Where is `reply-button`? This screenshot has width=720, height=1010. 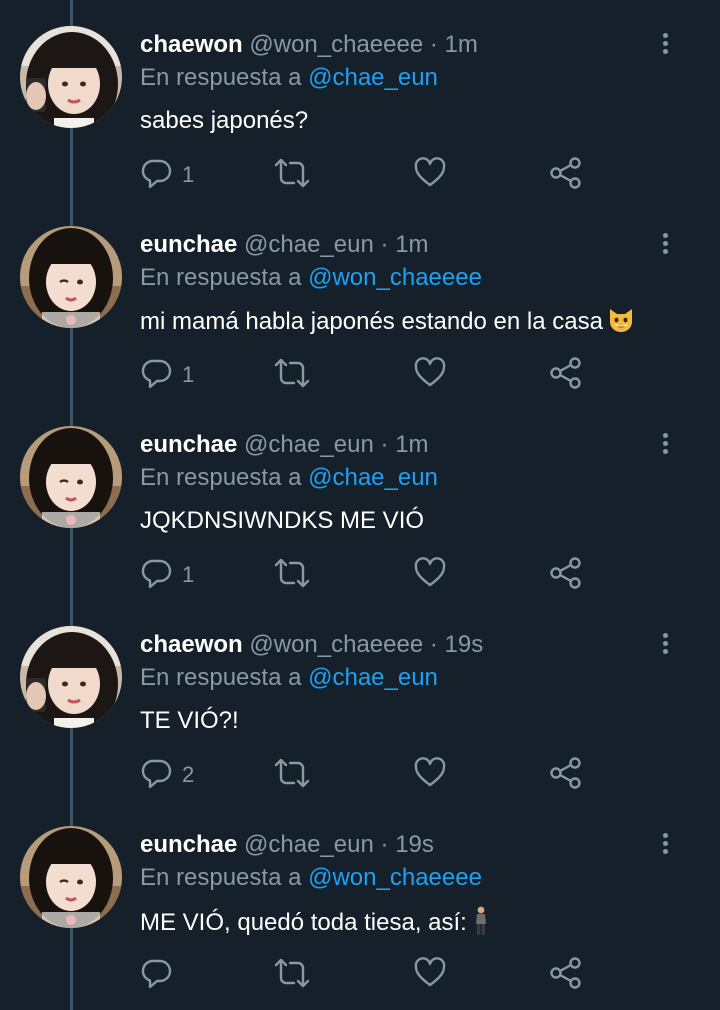 reply-button is located at coordinates (161, 975).